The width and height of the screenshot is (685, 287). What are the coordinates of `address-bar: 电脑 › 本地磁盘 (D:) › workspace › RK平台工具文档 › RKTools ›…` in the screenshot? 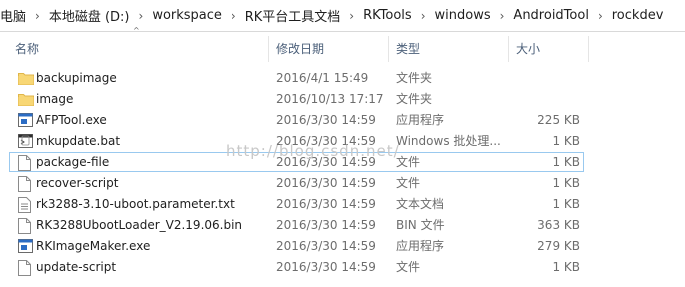 It's located at (342, 16).